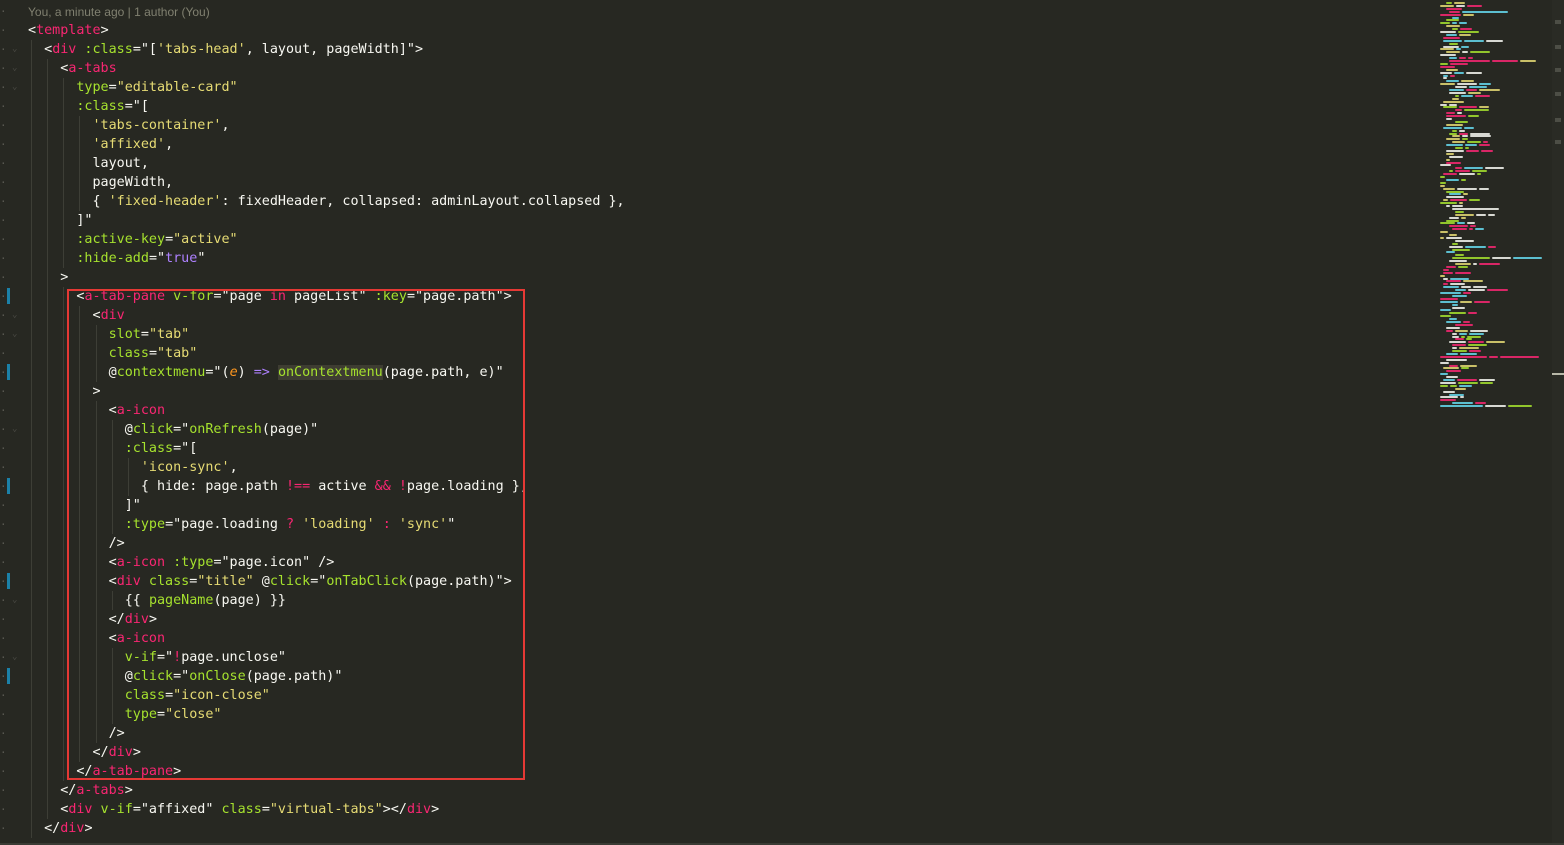 Image resolution: width=1564 pixels, height=845 pixels. What do you see at coordinates (84, 505) in the screenshot?
I see `code-token: ]"` at bounding box center [84, 505].